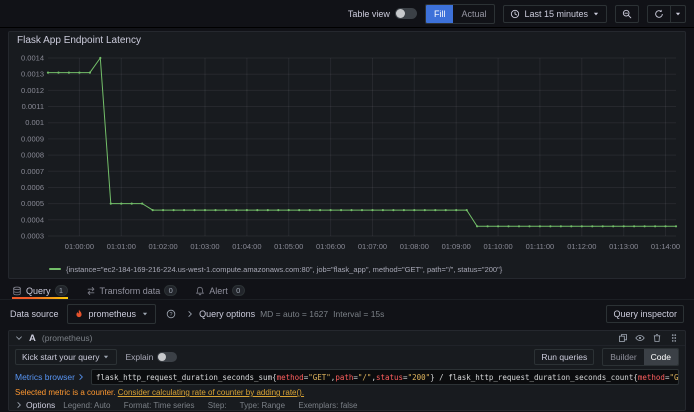 This screenshot has width=694, height=412. I want to click on svg-text: 01:08:00, so click(414, 246).